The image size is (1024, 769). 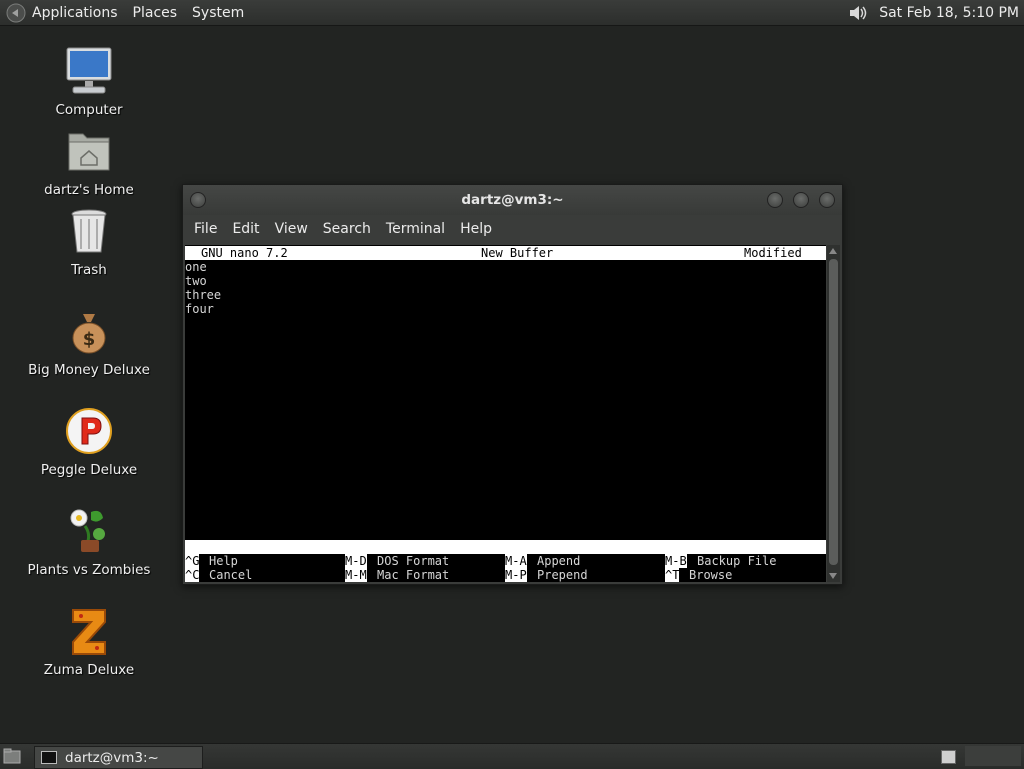 I want to click on desktop-icon-label: dartz's Home, so click(x=89, y=190).